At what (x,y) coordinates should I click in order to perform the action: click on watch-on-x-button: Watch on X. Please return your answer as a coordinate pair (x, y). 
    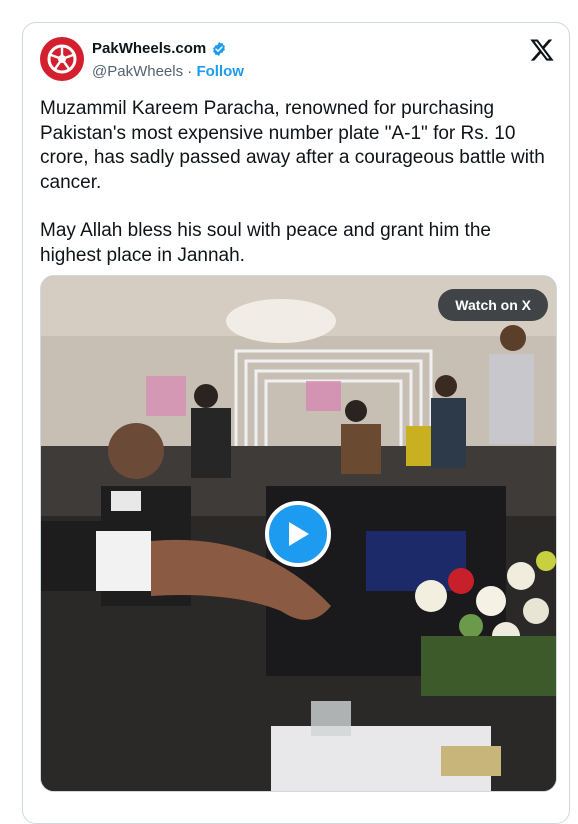
    Looking at the image, I should click on (493, 305).